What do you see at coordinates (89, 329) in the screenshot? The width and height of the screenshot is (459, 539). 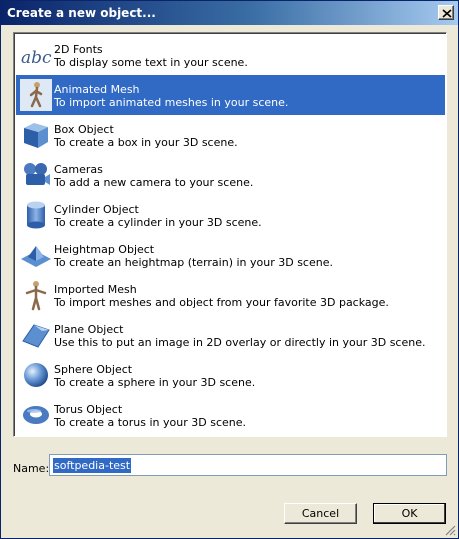 I see `item-name: Plane Object` at bounding box center [89, 329].